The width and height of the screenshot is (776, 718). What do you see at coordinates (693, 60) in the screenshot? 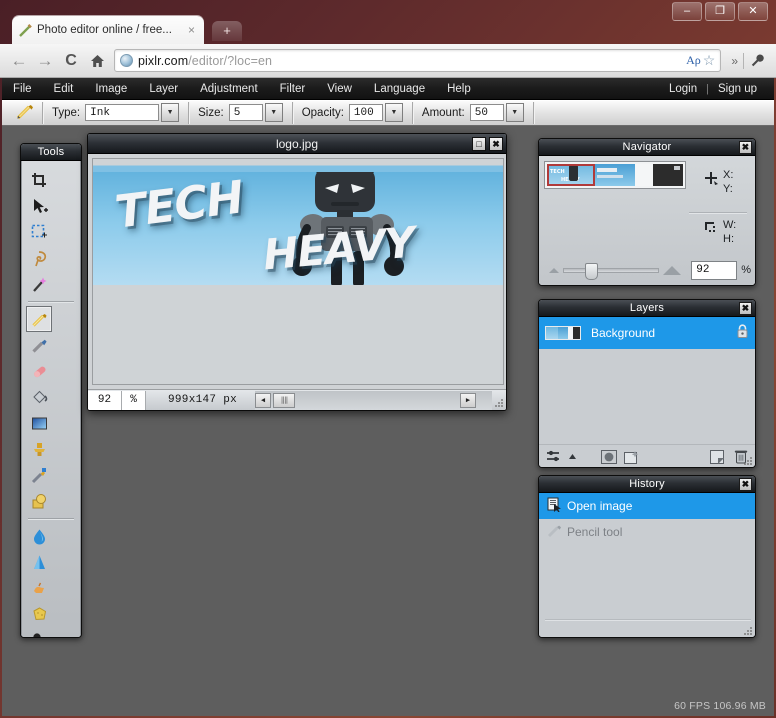
I see `translate-icon: Aρ` at bounding box center [693, 60].